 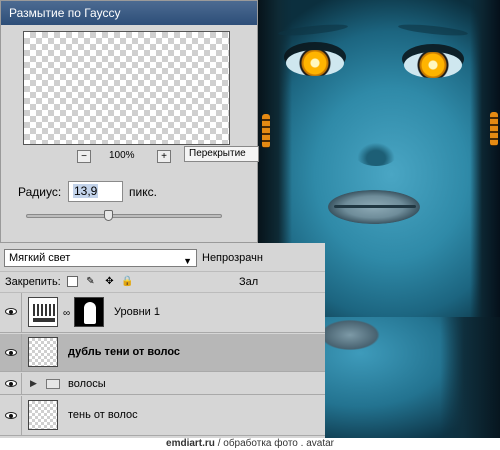 What do you see at coordinates (137, 312) in the screenshot?
I see `layer-name: Уровни 1` at bounding box center [137, 312].